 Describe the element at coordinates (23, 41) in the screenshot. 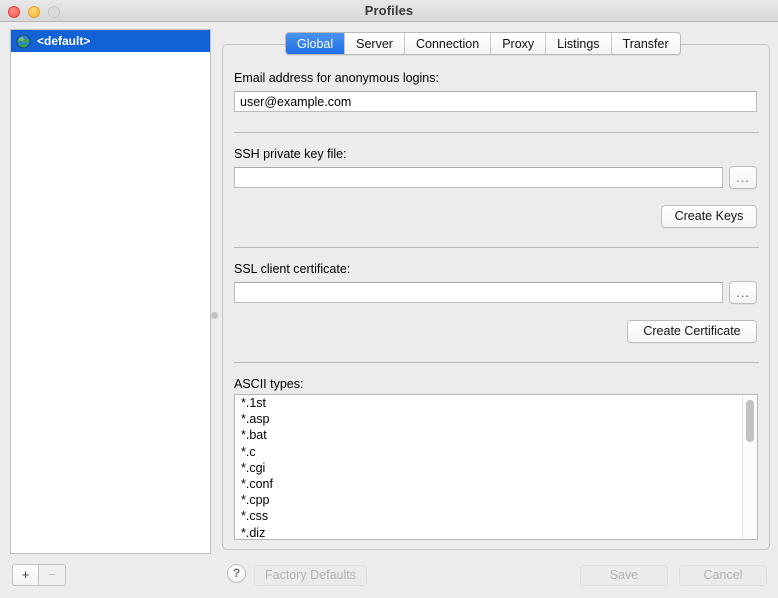

I see `globe-icon` at that location.